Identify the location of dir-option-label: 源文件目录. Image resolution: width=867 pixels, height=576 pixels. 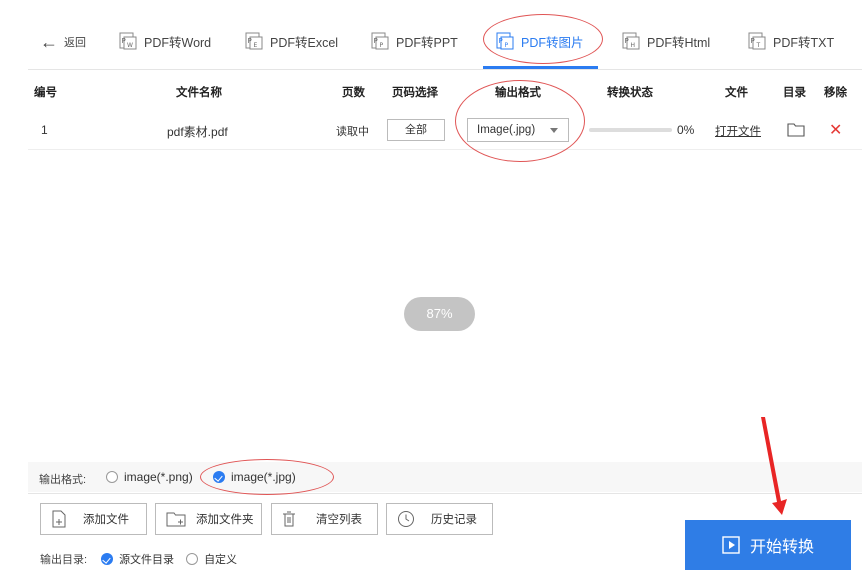
(147, 560).